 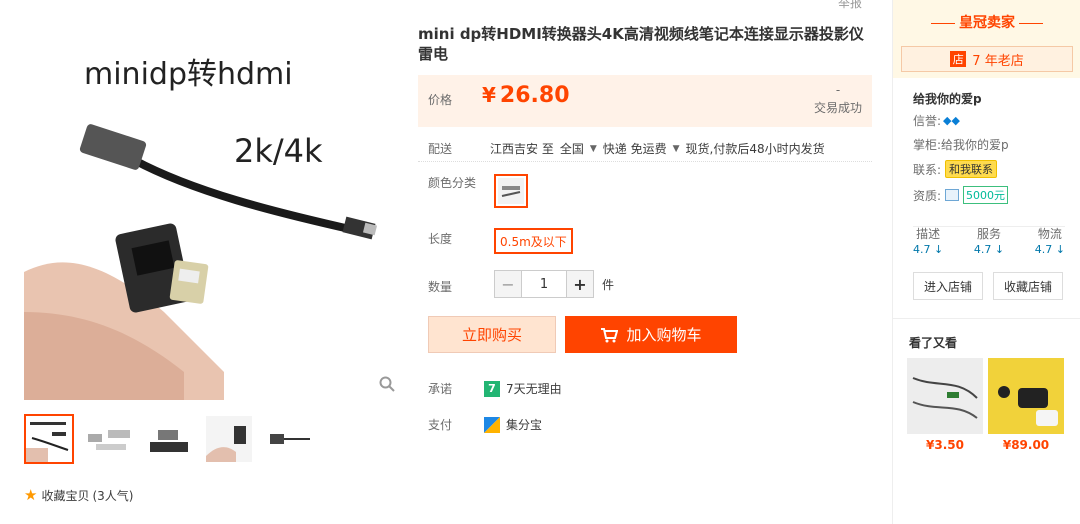 What do you see at coordinates (1049, 234) in the screenshot?
I see `score-label: 物流` at bounding box center [1049, 234].